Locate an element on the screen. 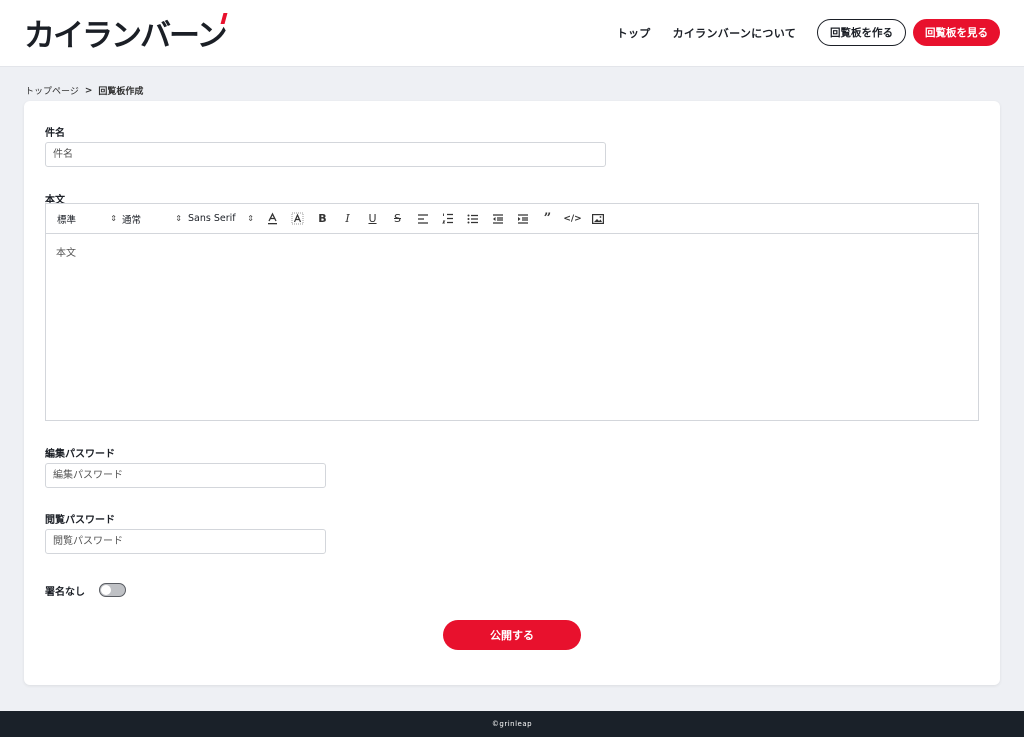 This screenshot has width=1024, height=737. heading-select-value: 標準 is located at coordinates (67, 220).